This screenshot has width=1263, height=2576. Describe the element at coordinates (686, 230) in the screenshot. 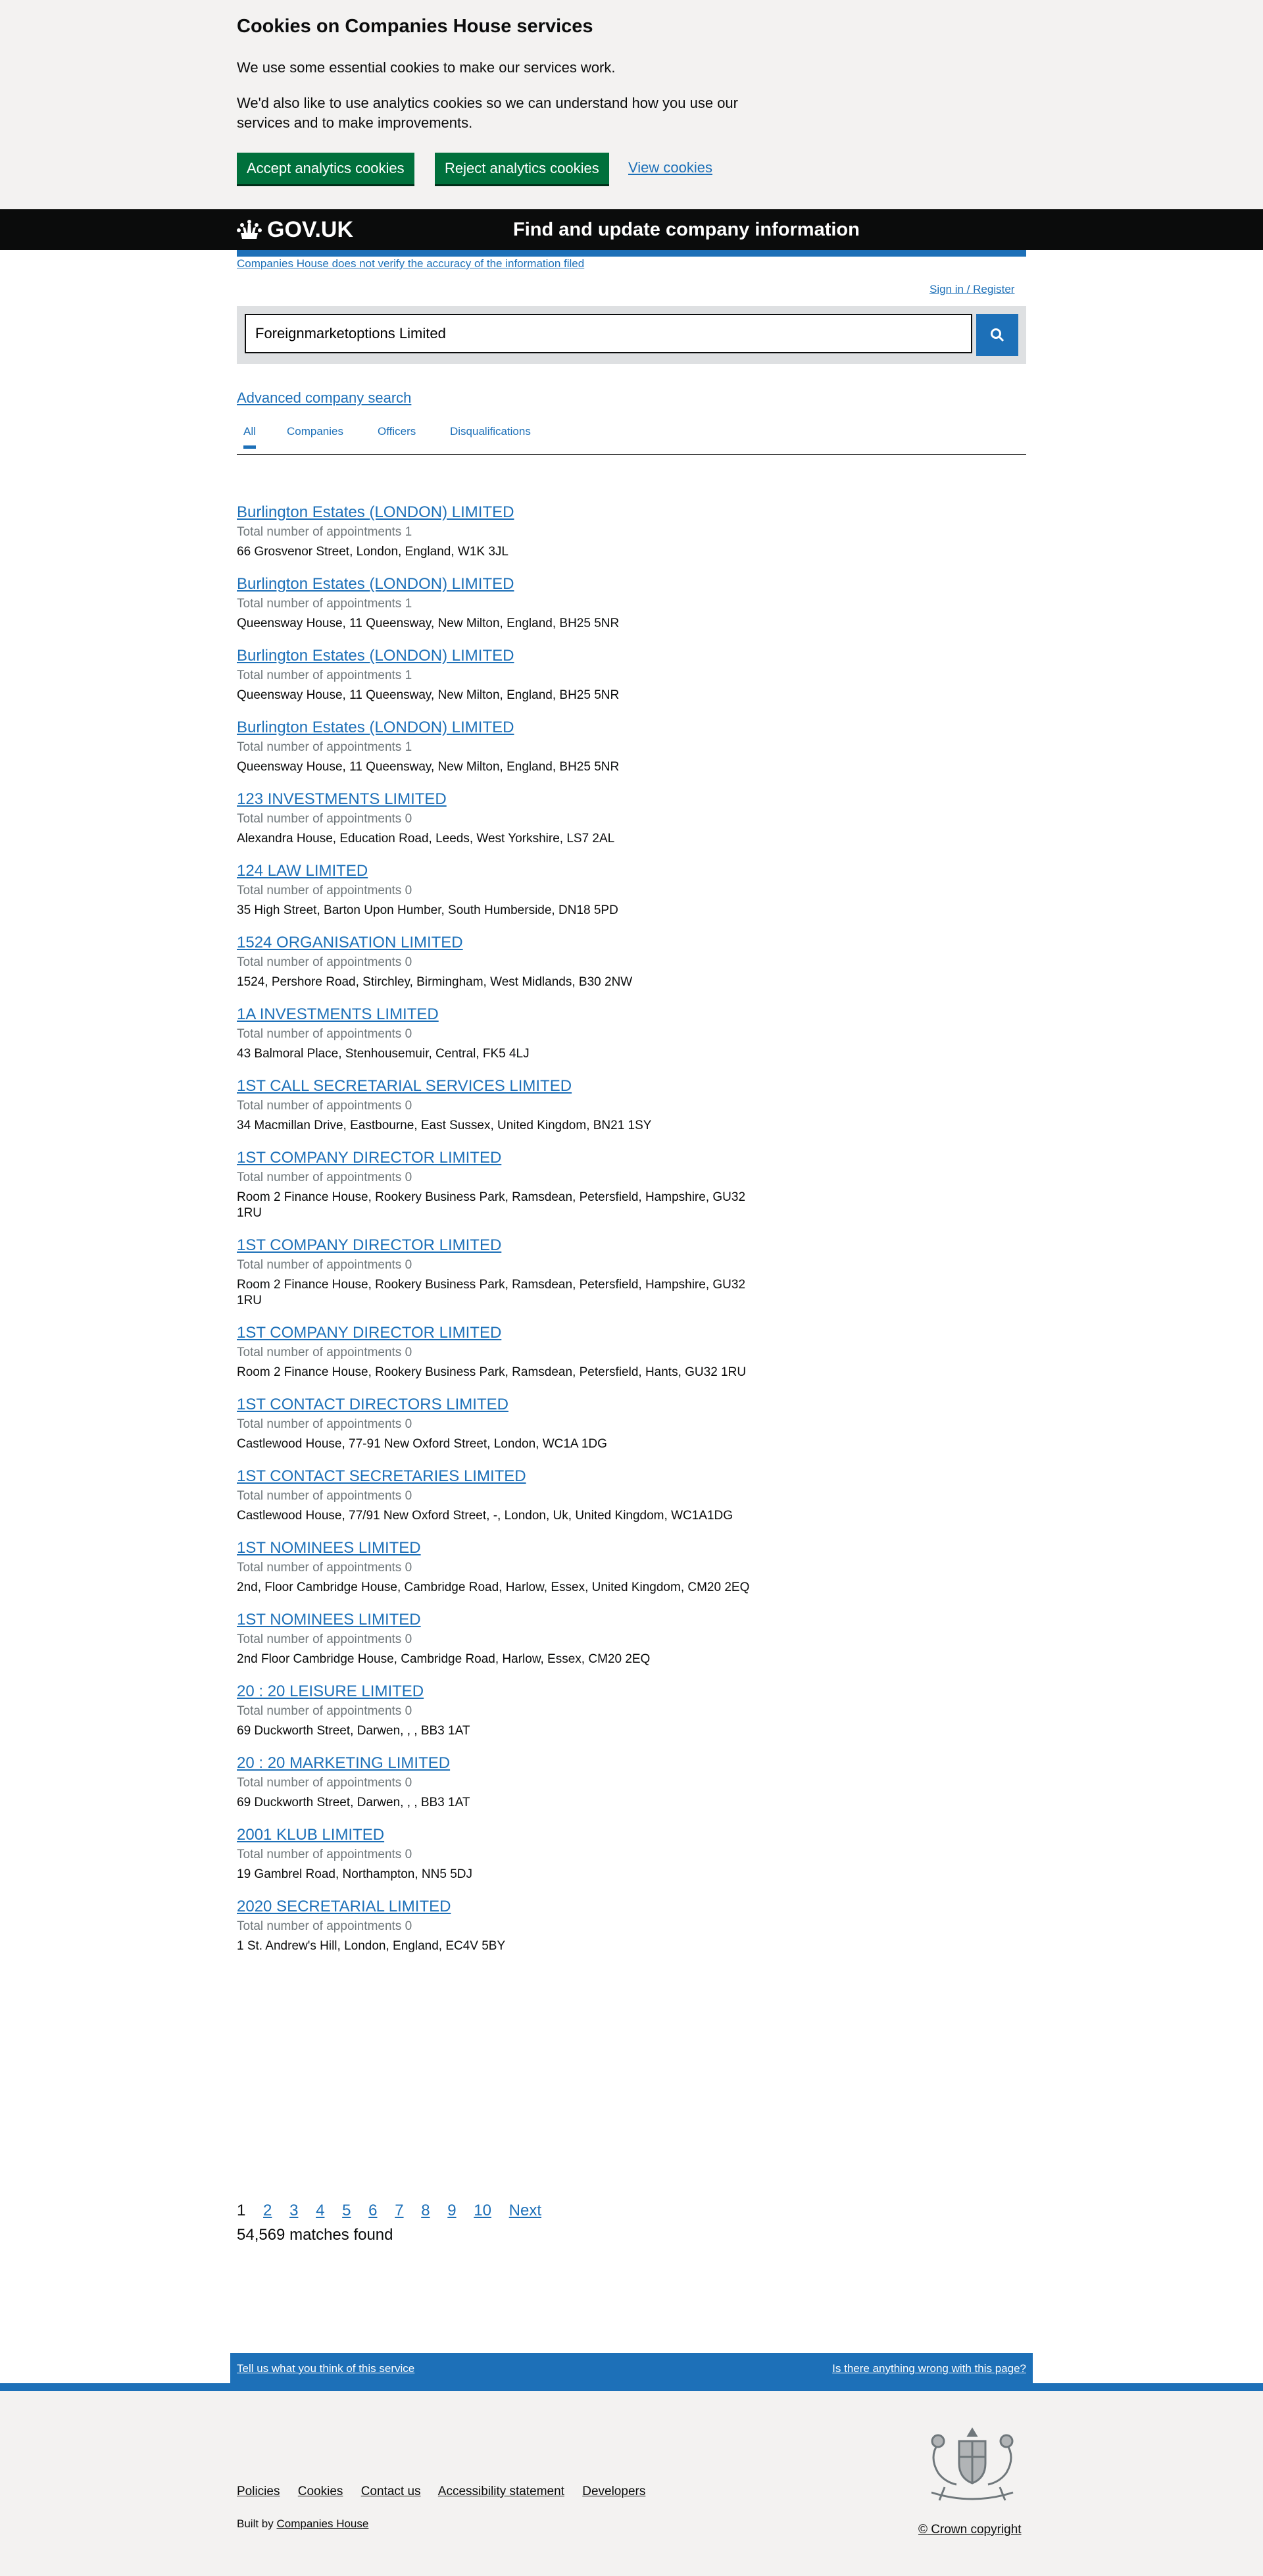

I see `service-name: Find and update company information` at that location.